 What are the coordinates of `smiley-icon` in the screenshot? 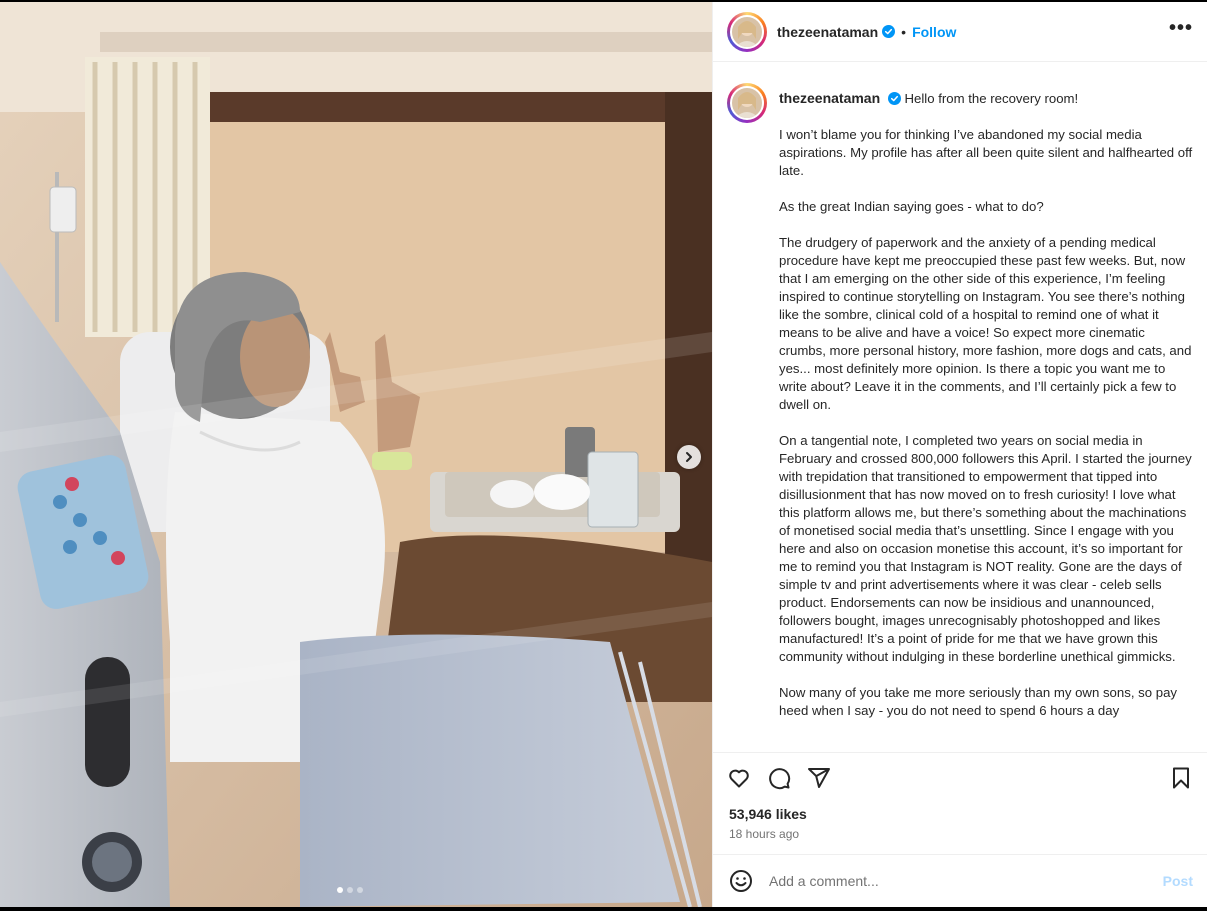 It's located at (741, 881).